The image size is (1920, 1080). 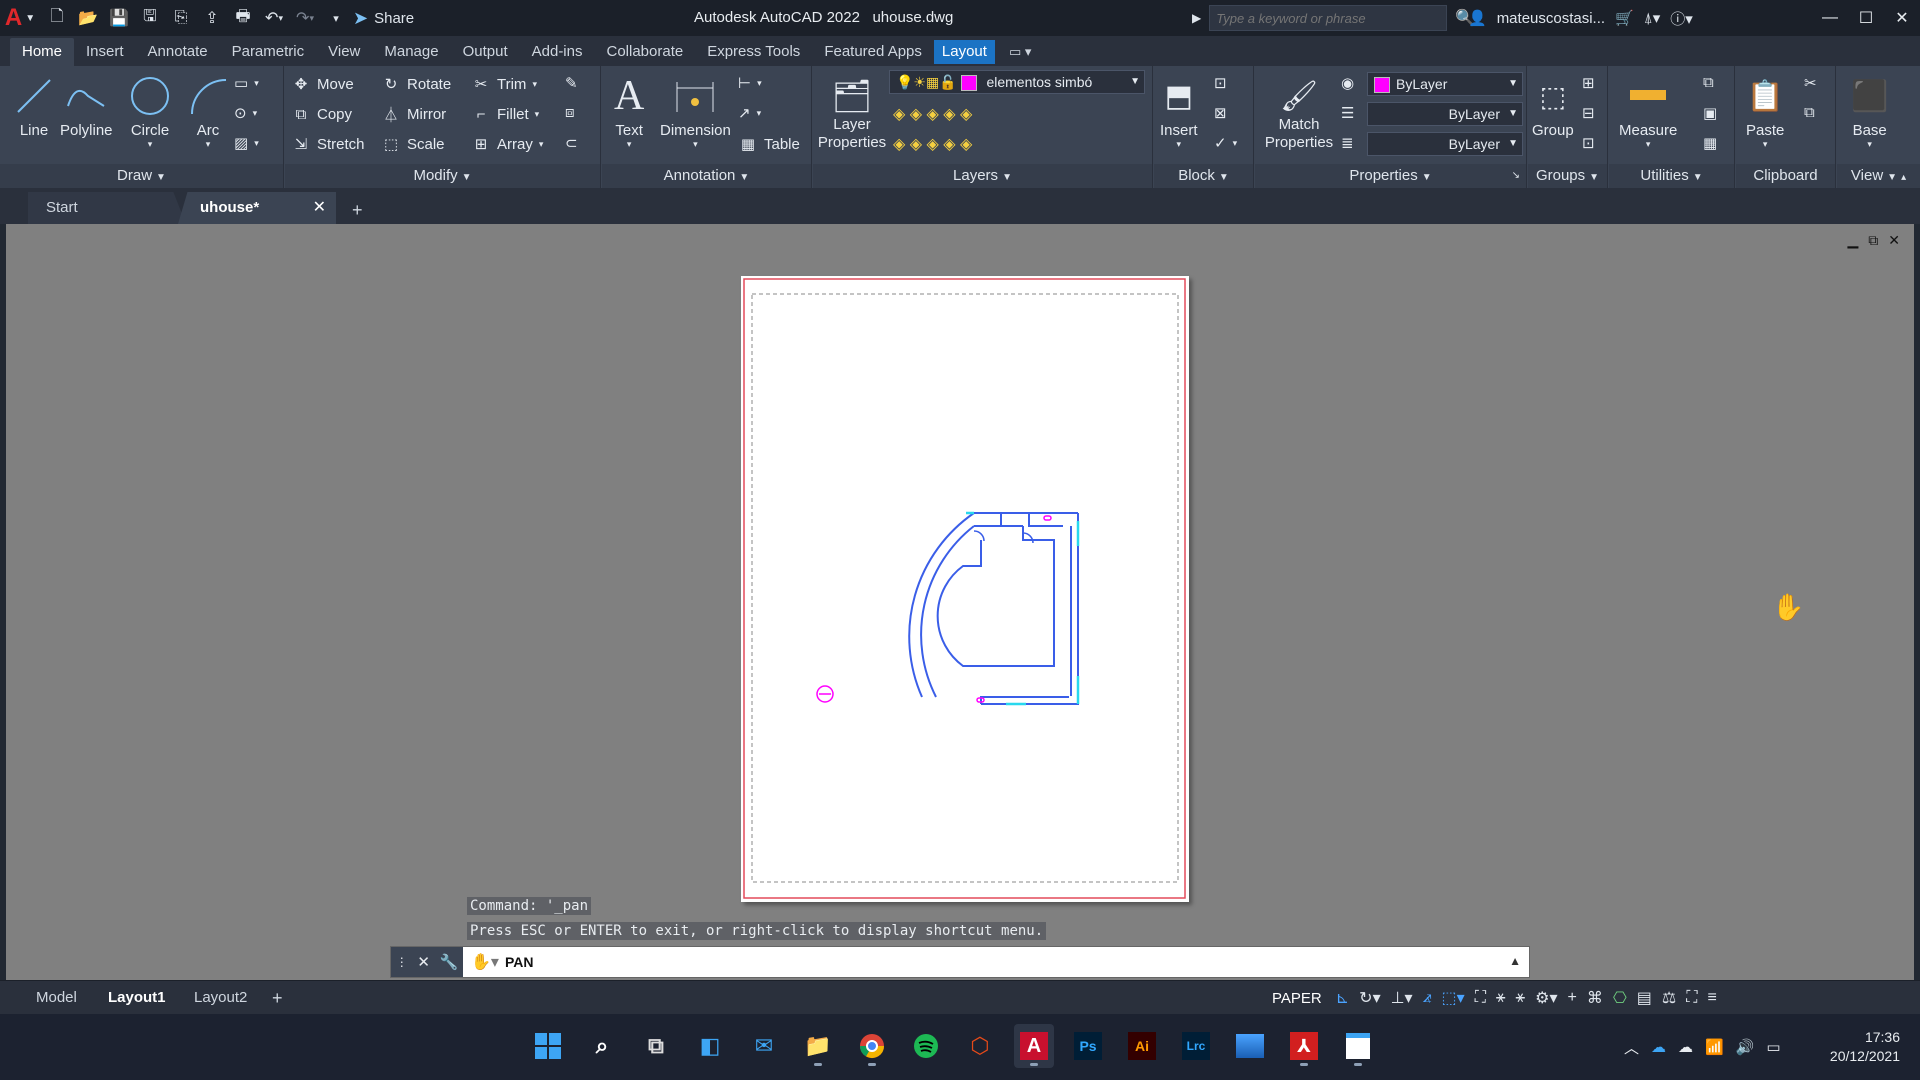 What do you see at coordinates (181, 18) in the screenshot?
I see `open-web-icon: ⎘` at bounding box center [181, 18].